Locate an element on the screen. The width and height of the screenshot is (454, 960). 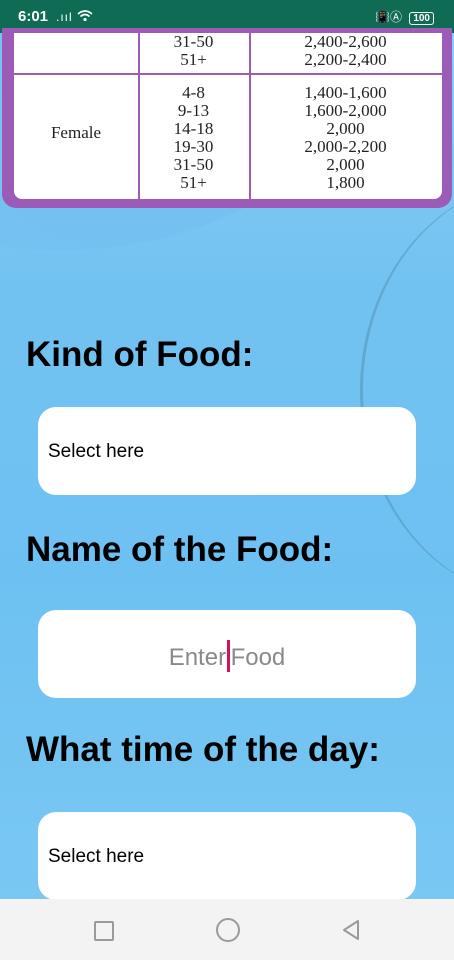
time-of-day-select: Select here is located at coordinates (227, 856).